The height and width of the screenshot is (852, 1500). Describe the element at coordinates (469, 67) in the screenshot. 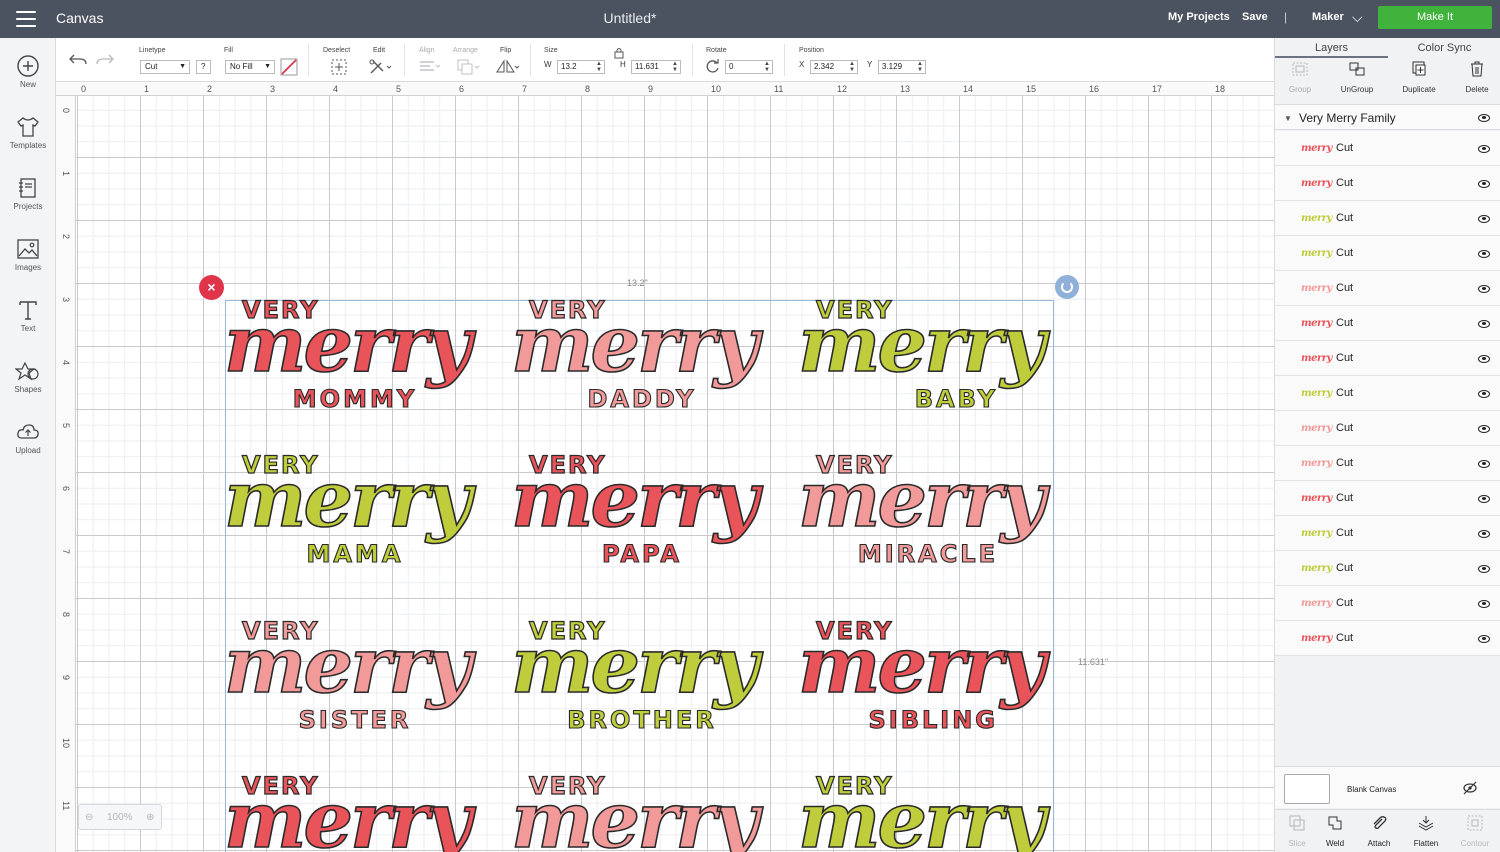

I see `arrange-icon` at that location.